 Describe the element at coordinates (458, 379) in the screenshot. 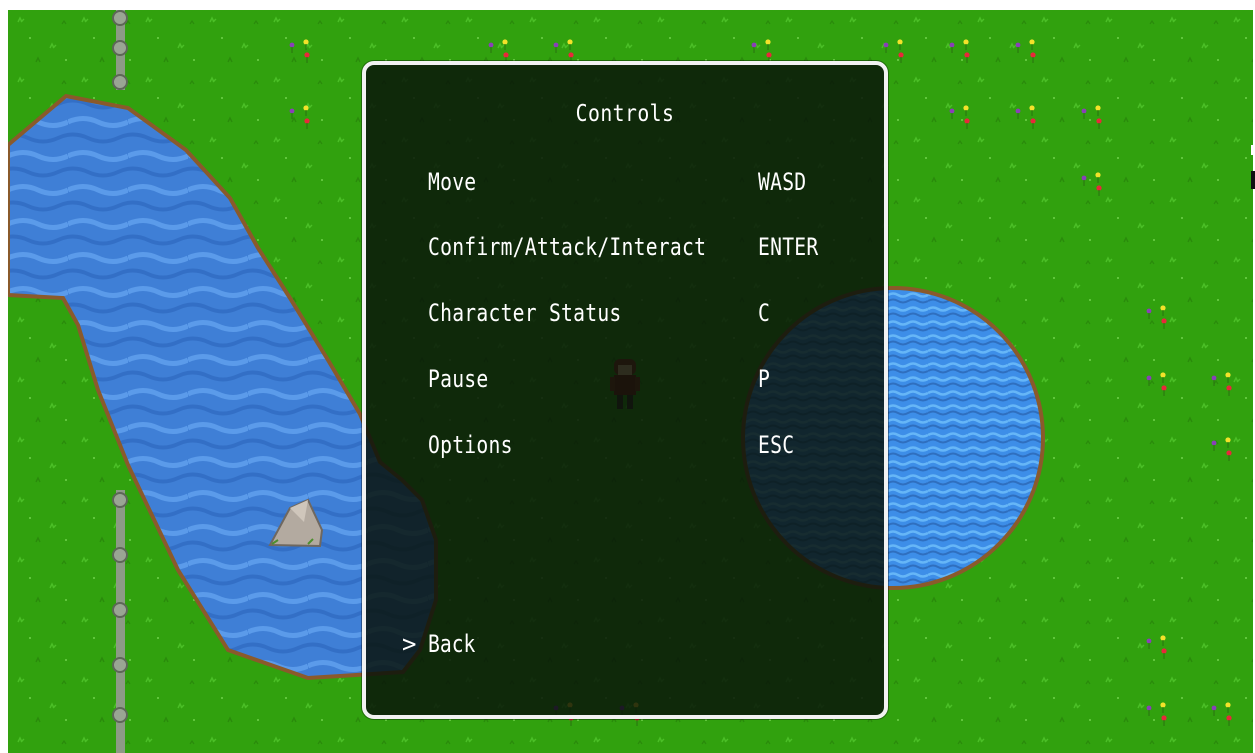

I see `control-action-label: Pause` at that location.